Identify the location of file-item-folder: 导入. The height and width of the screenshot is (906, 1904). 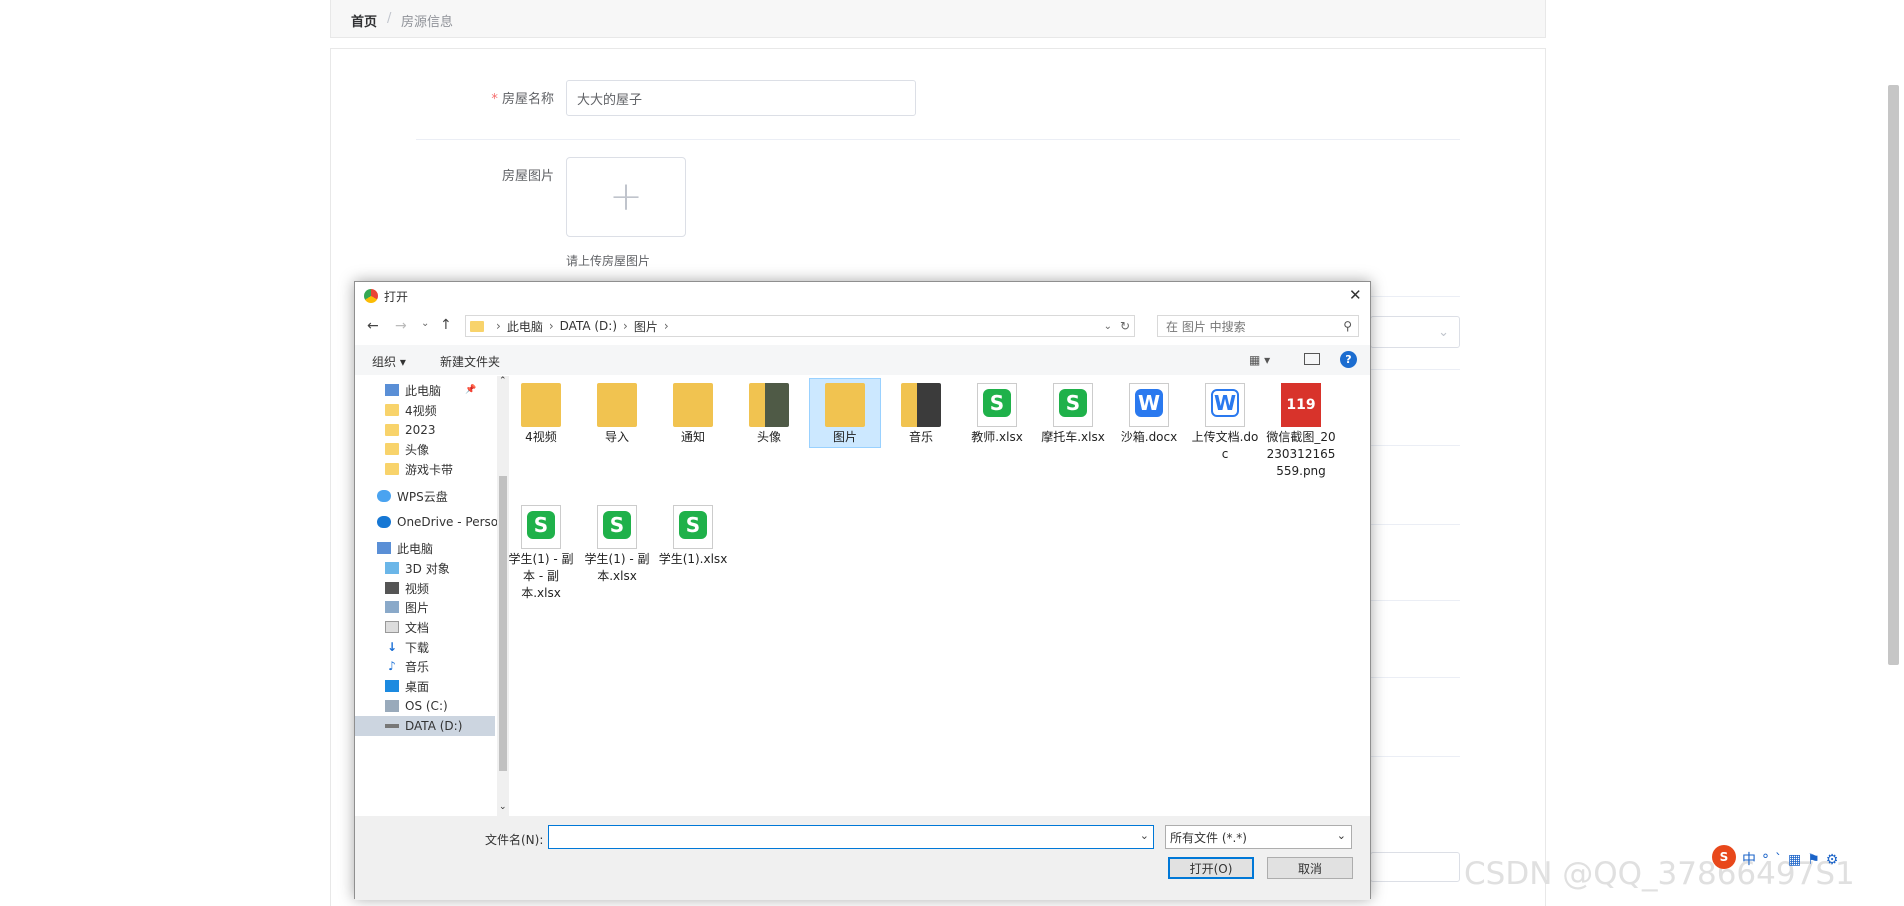
(617, 412).